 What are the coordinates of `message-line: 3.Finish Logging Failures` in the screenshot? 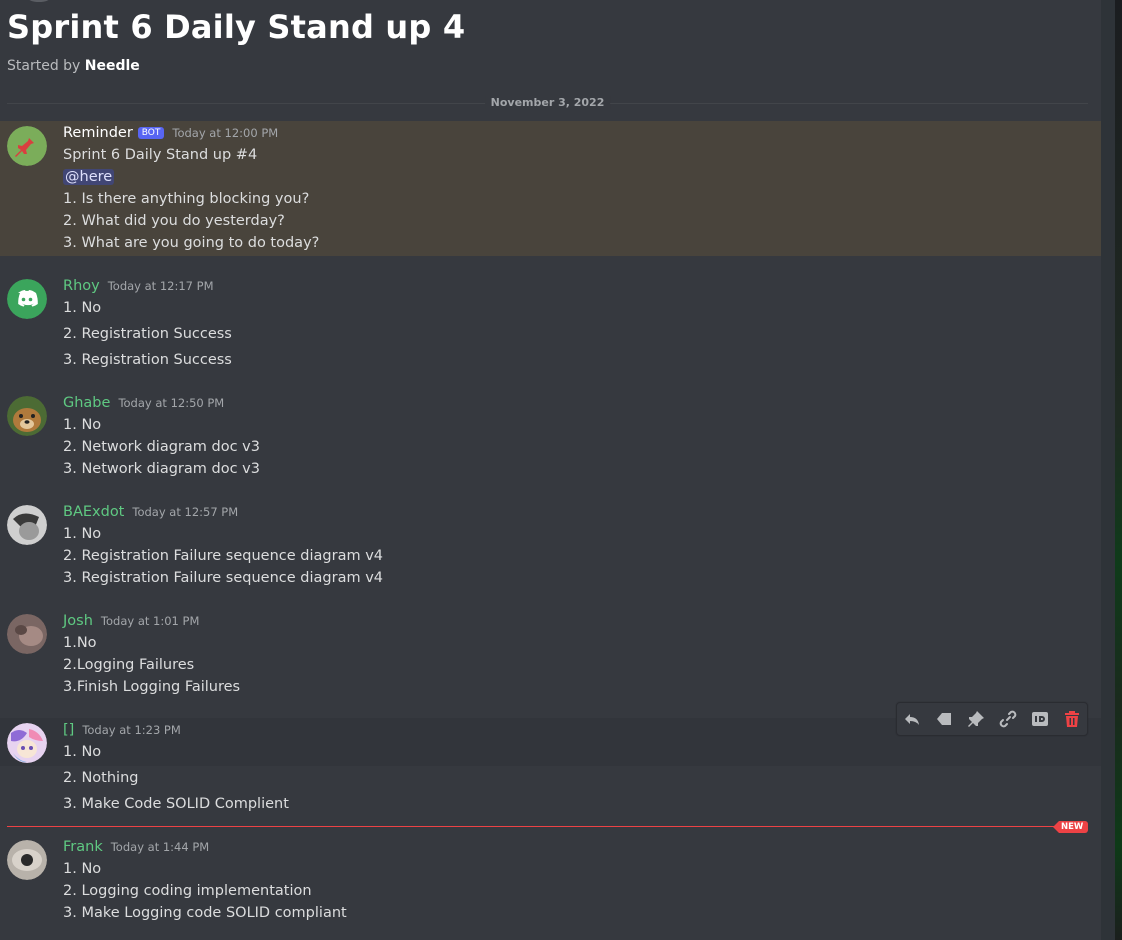 It's located at (152, 687).